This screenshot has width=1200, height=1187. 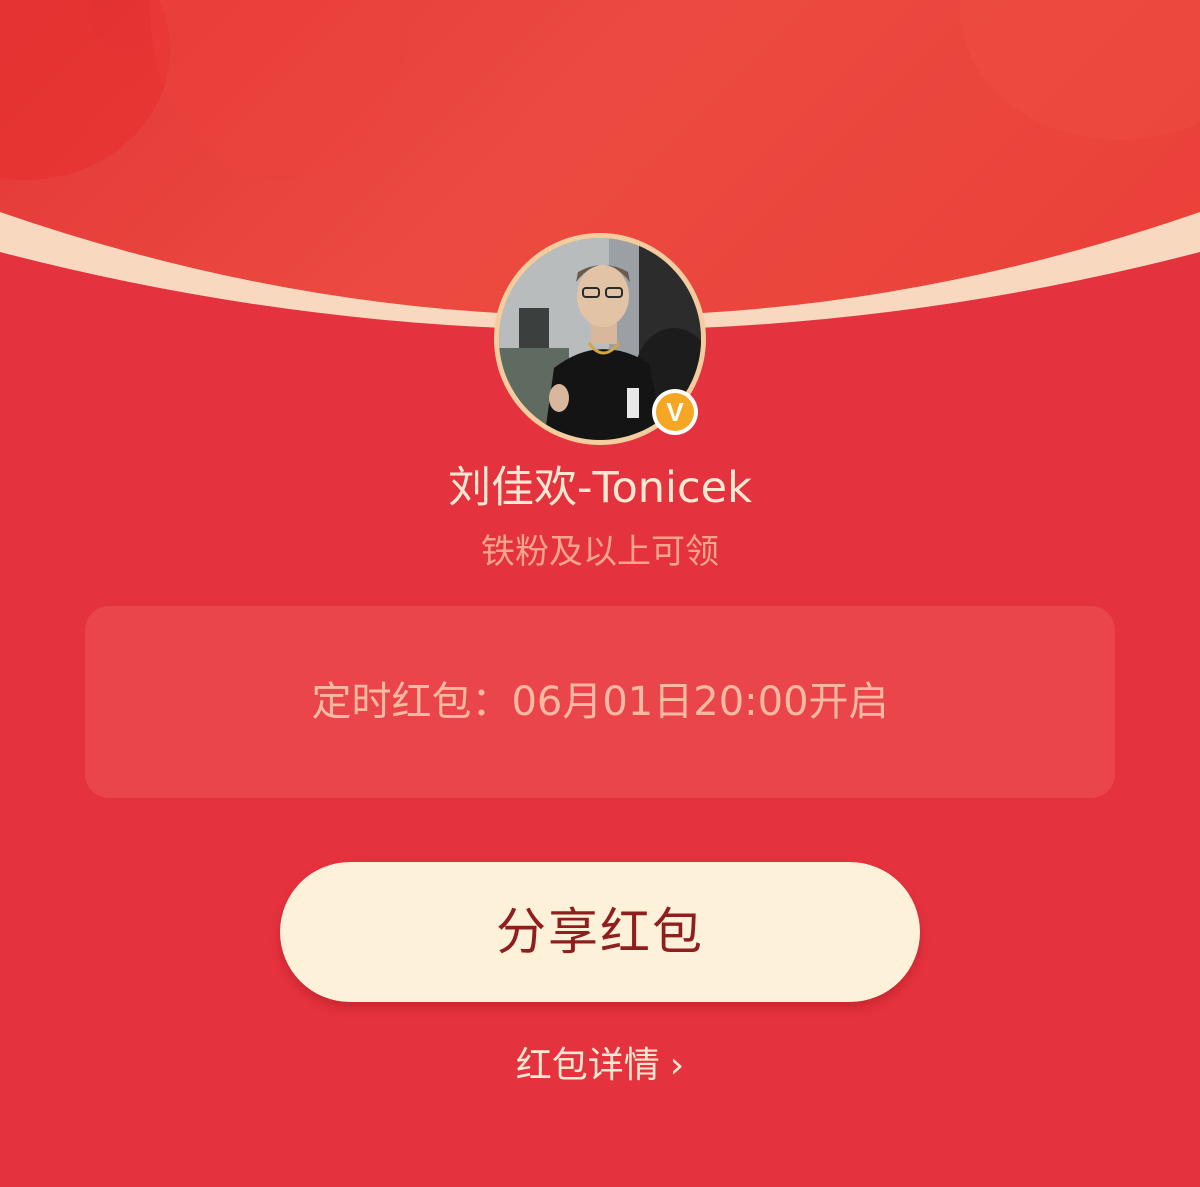 I want to click on sender-name: 刘佳欢-Tonicek, so click(x=600, y=488).